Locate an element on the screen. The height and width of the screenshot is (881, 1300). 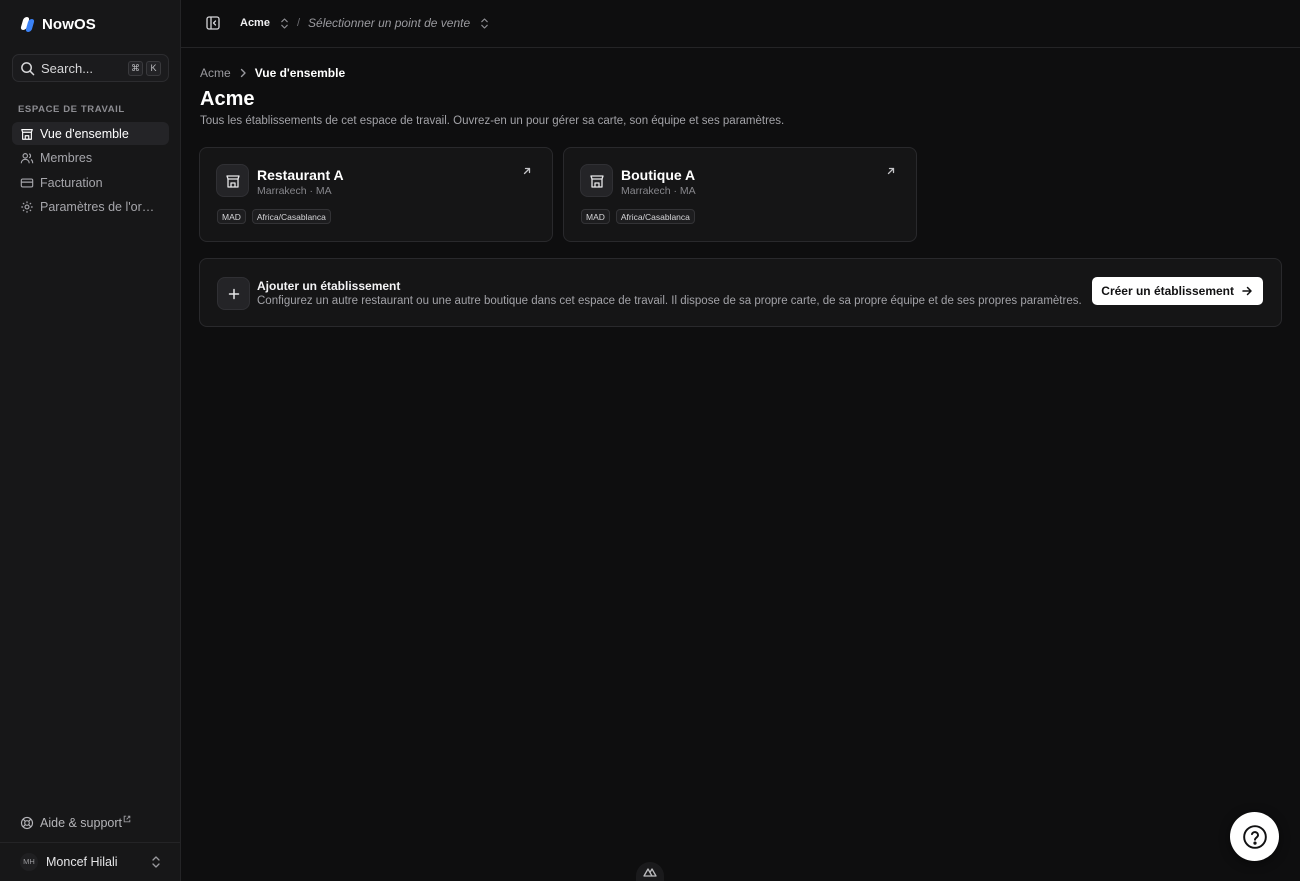
org-switcher: Acme is located at coordinates (264, 23).